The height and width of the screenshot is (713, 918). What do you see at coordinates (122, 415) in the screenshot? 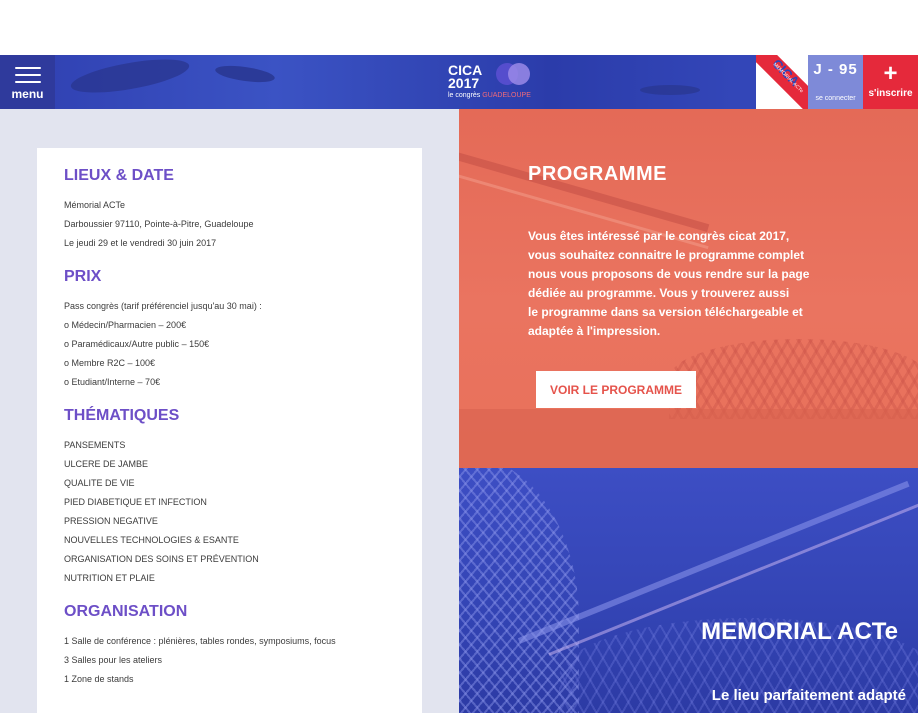
I see `section-title: THÉMATIQUES` at bounding box center [122, 415].